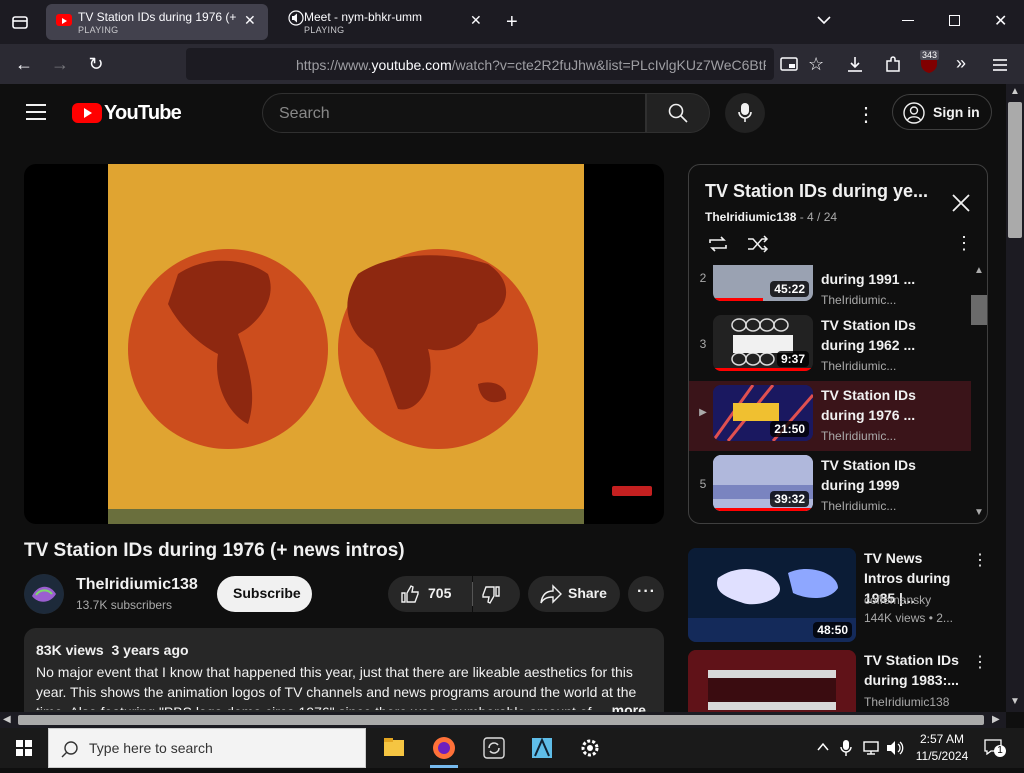 The width and height of the screenshot is (1024, 773). I want to click on more-tools-icon: », so click(961, 63).